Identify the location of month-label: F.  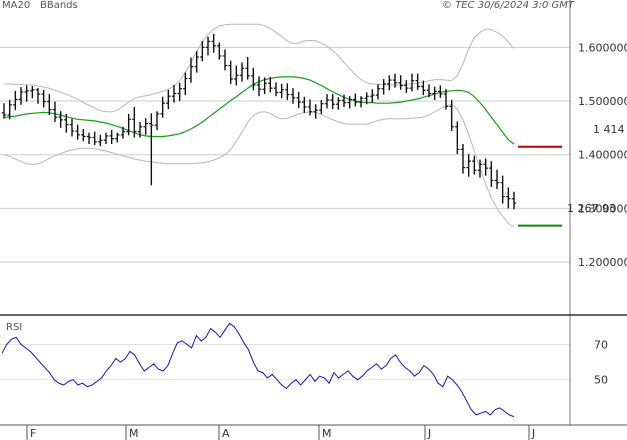
(33, 433).